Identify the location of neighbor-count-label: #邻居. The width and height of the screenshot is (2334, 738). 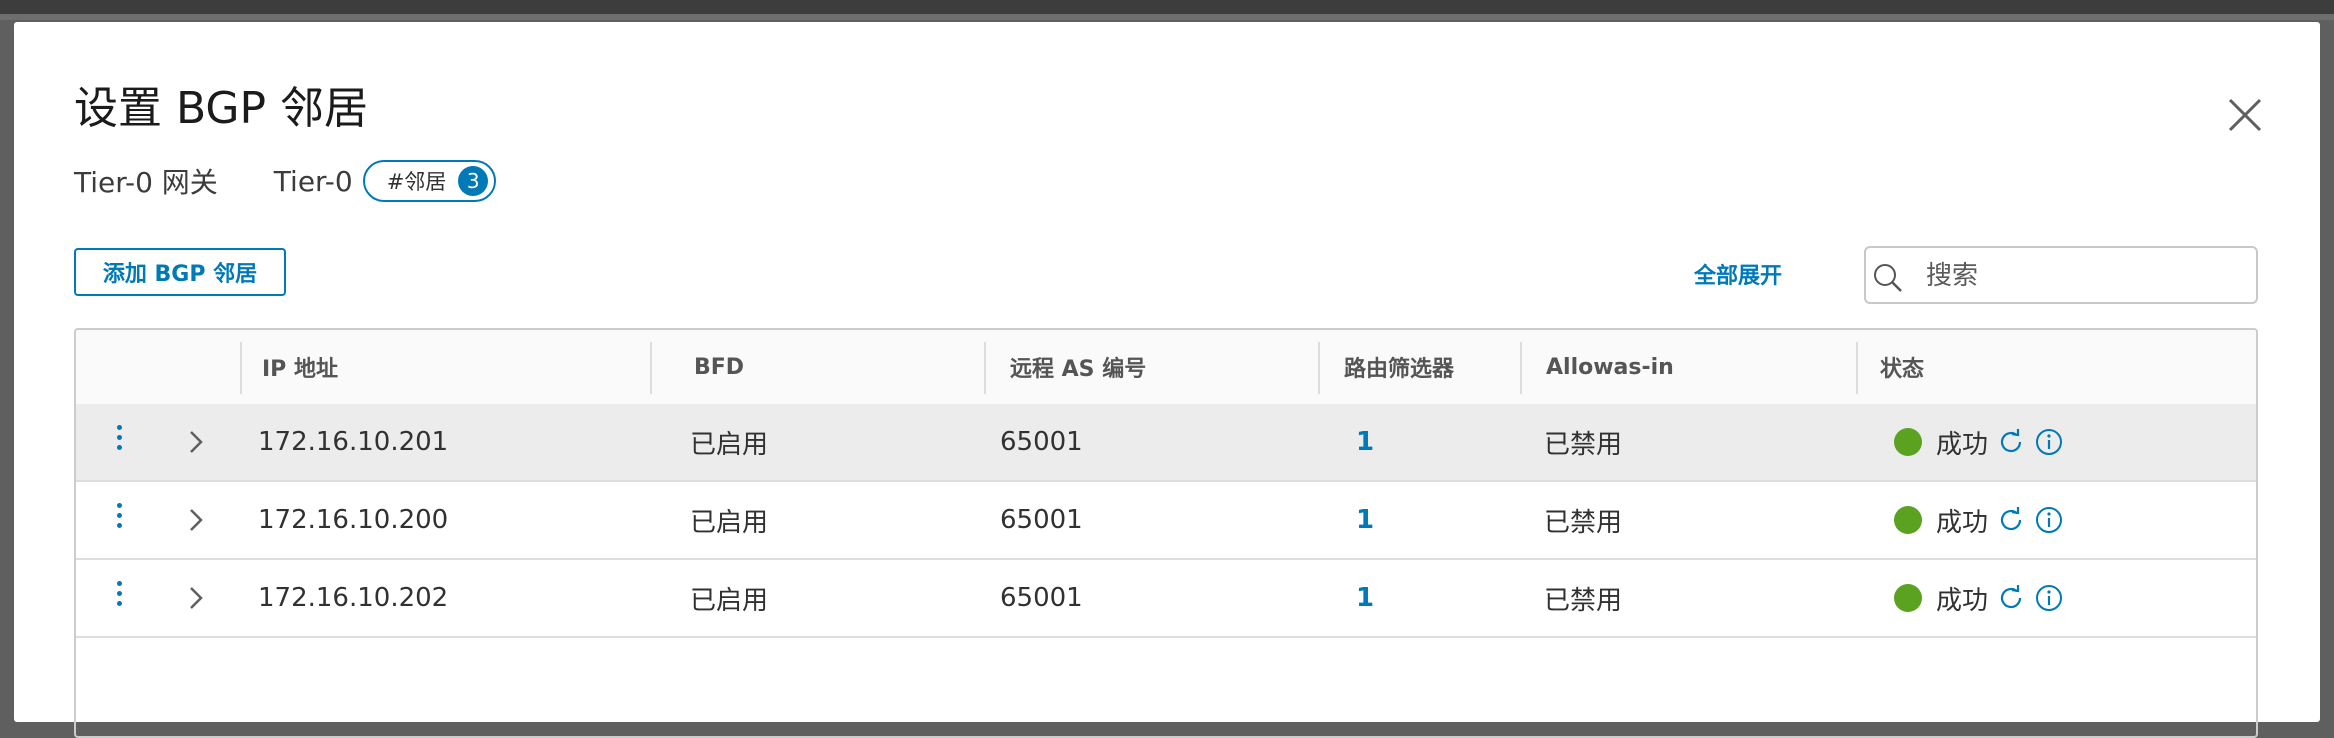
(416, 182).